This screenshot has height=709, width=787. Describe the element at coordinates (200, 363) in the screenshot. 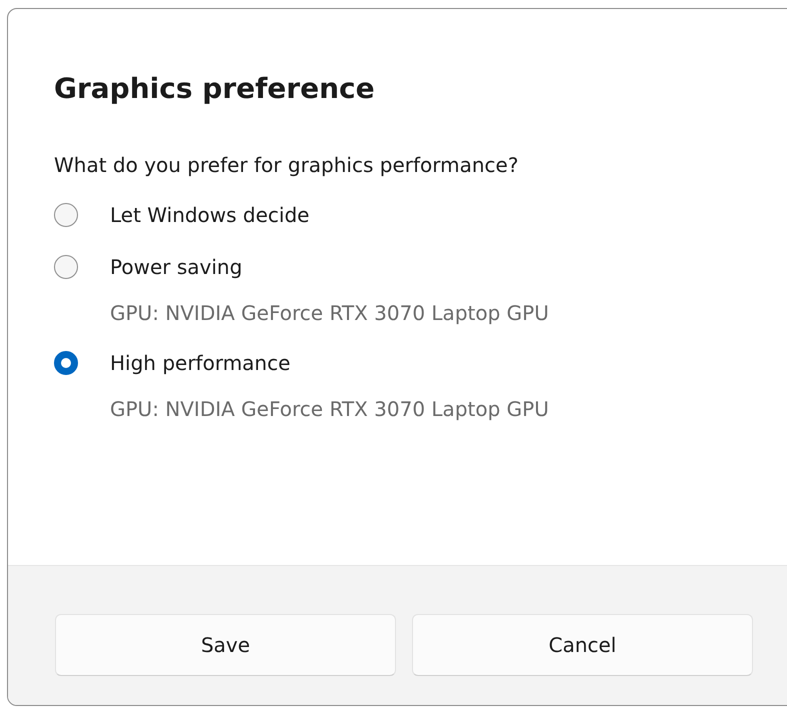

I see `option-label: High performance` at that location.